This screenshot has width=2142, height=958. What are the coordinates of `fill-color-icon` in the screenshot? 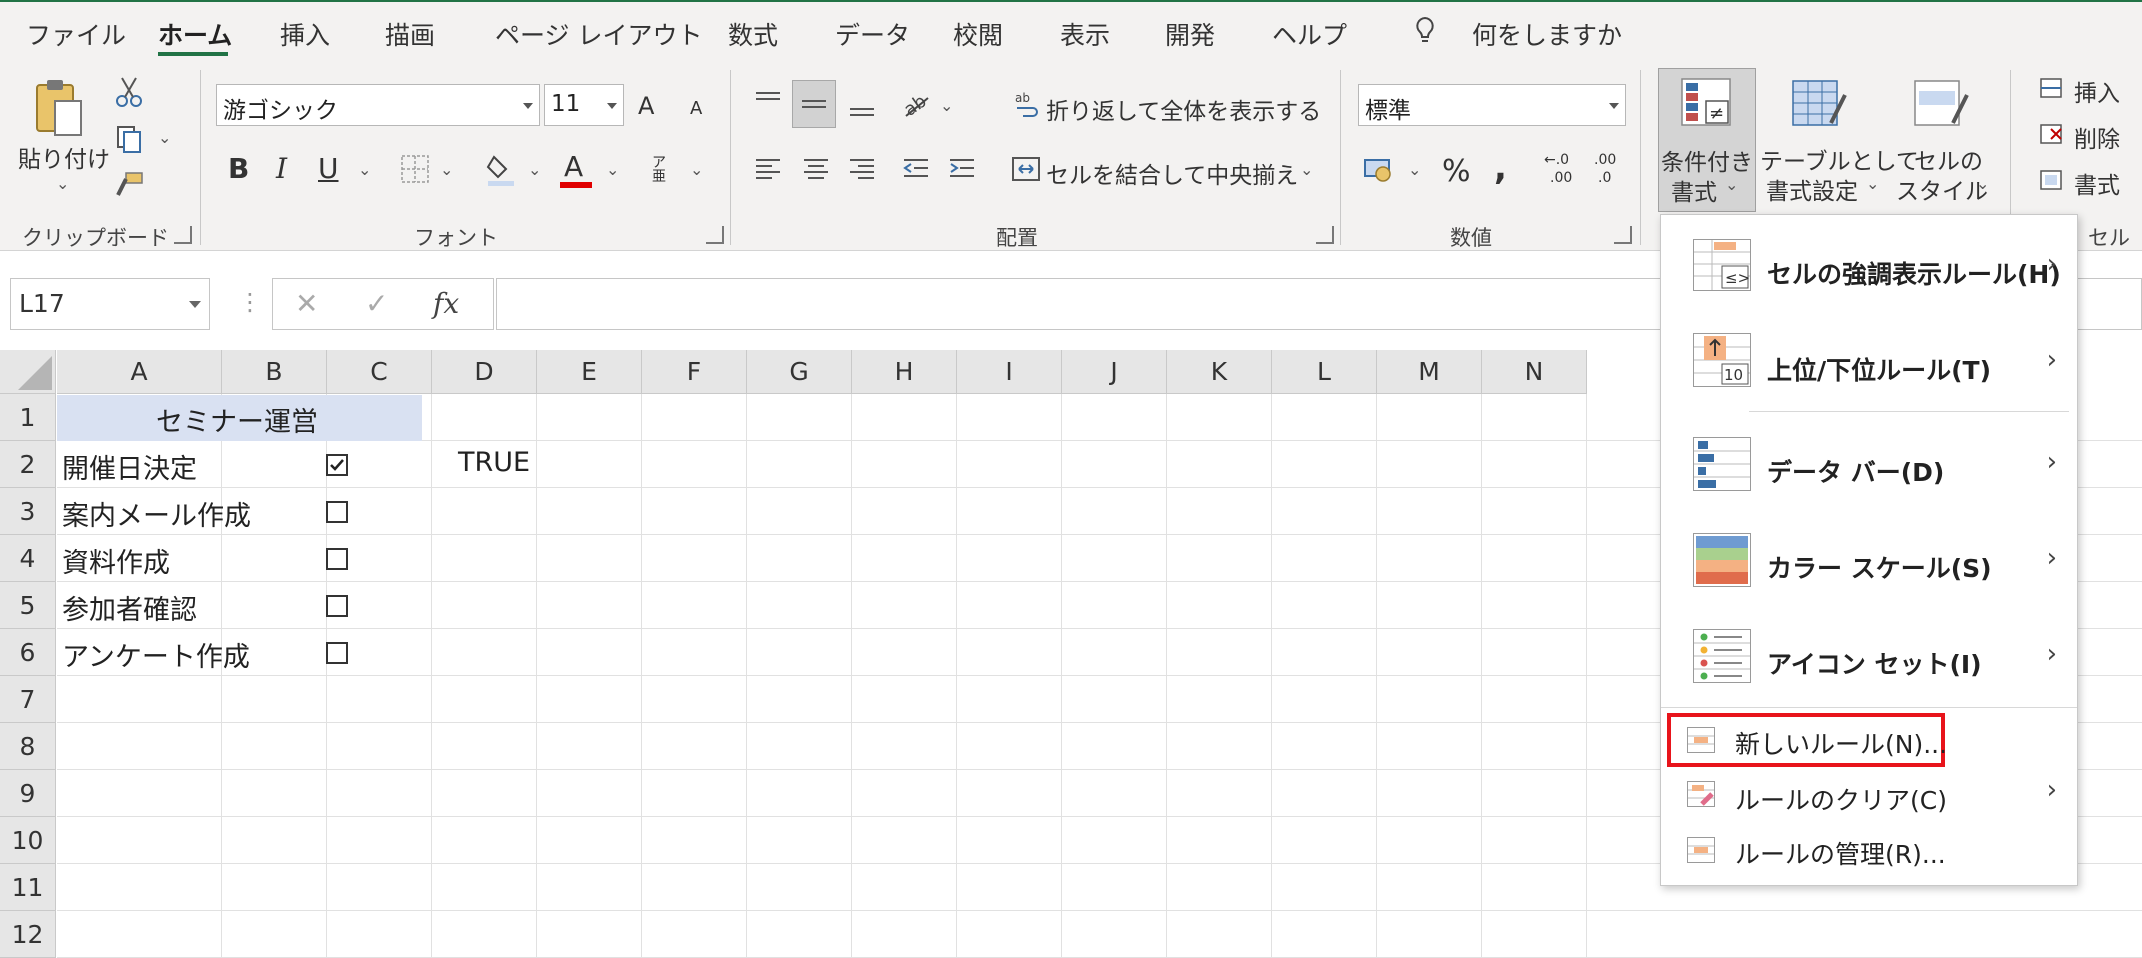 It's located at (501, 169).